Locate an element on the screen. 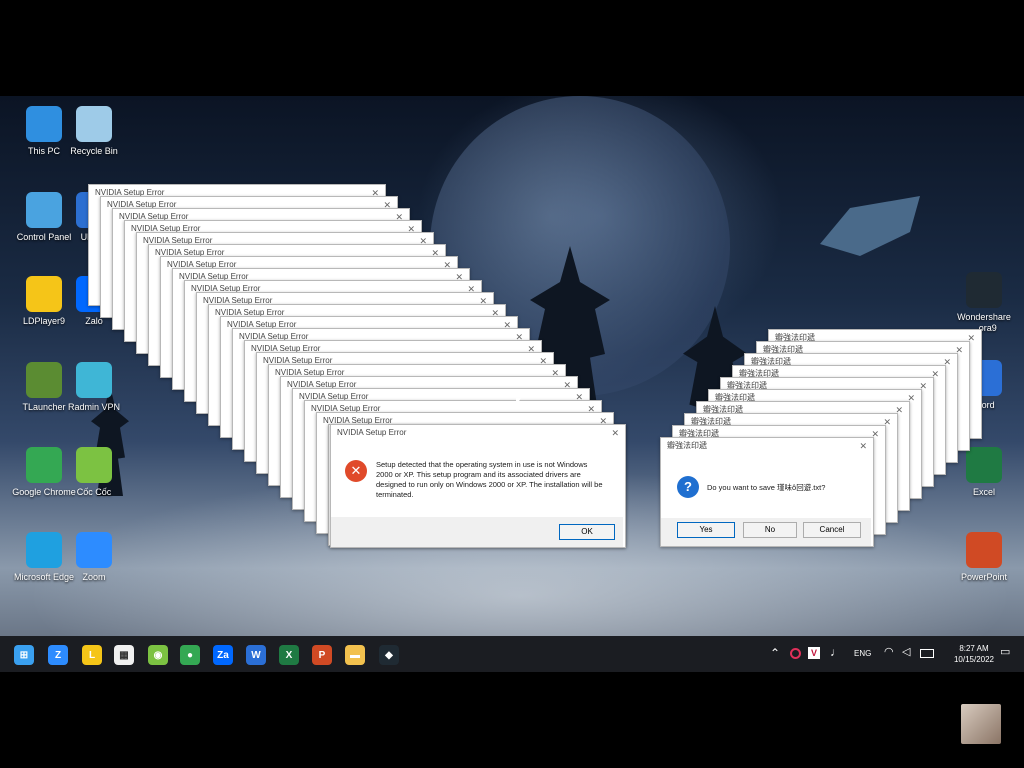 The height and width of the screenshot is (768, 1024). filmora-icon is located at coordinates (984, 290).